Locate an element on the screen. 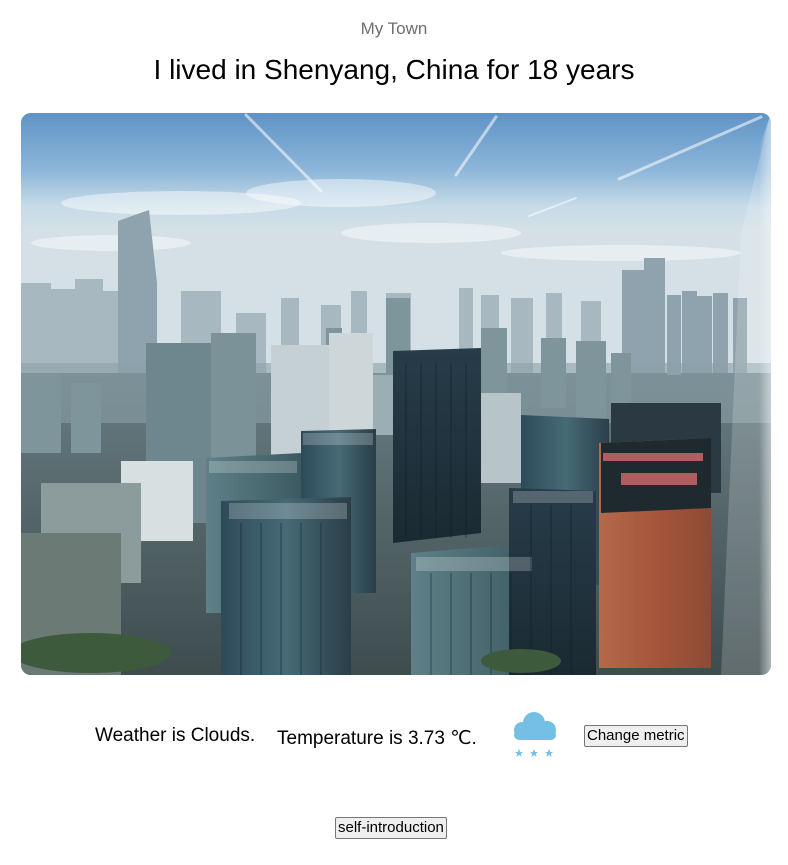 The width and height of the screenshot is (788, 865). snow-cloud-icon is located at coordinates (535, 734).